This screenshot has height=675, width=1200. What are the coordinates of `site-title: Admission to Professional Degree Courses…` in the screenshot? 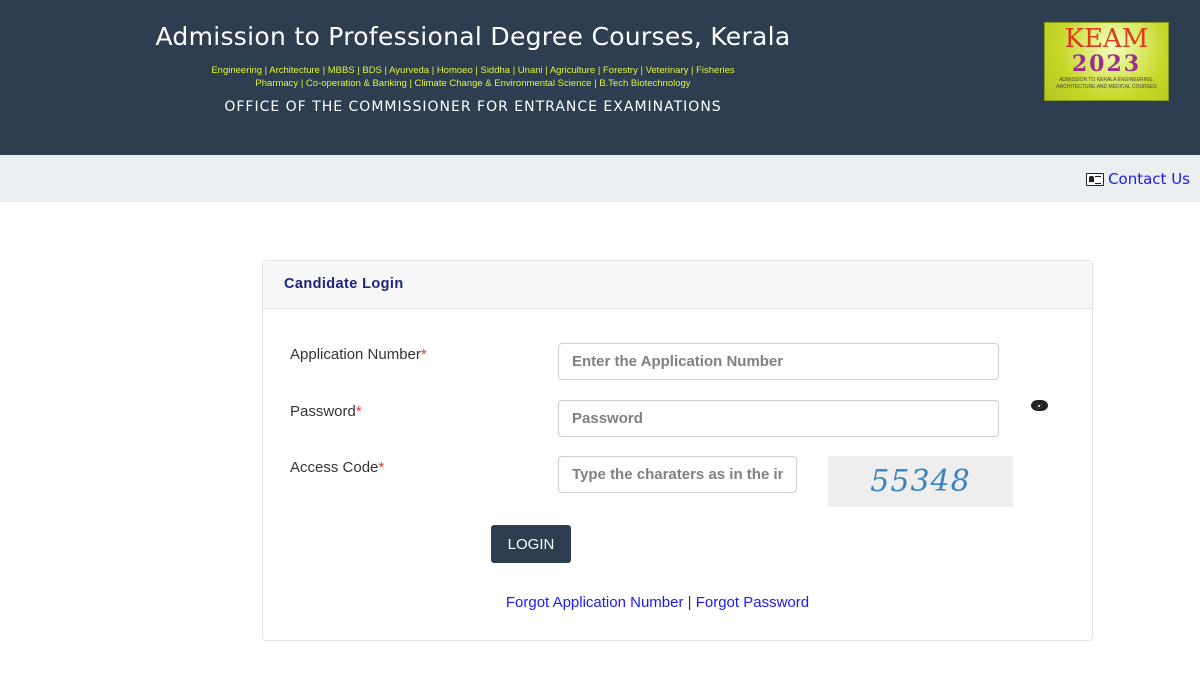 It's located at (473, 36).